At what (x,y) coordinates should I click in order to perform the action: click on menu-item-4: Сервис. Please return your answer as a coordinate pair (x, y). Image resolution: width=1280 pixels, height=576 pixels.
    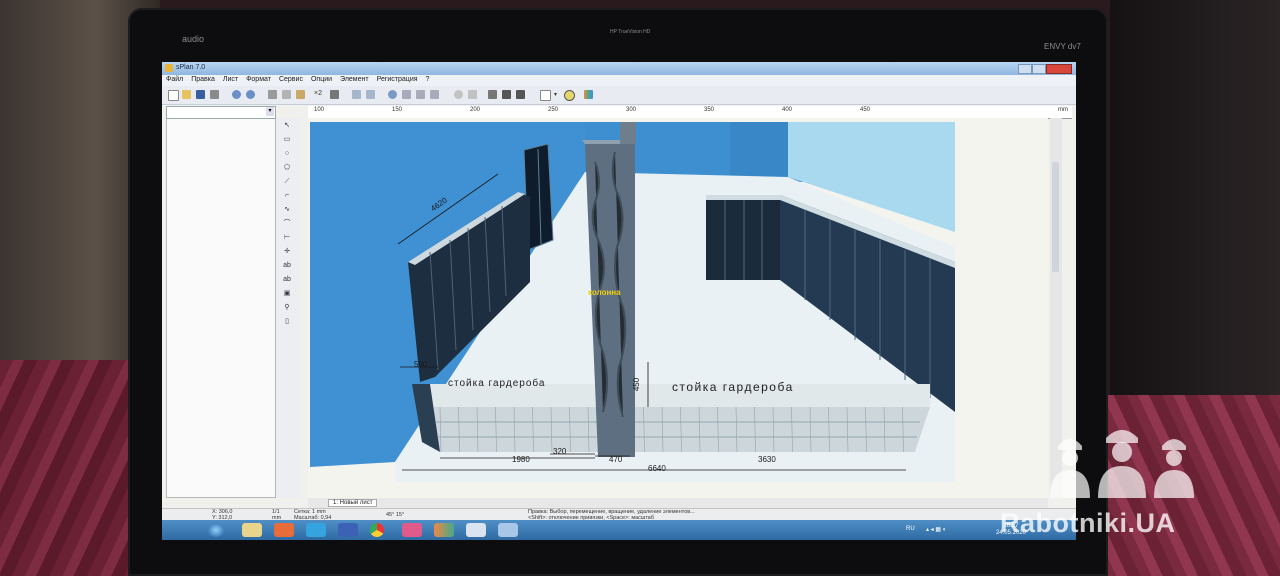
    Looking at the image, I should click on (291, 79).